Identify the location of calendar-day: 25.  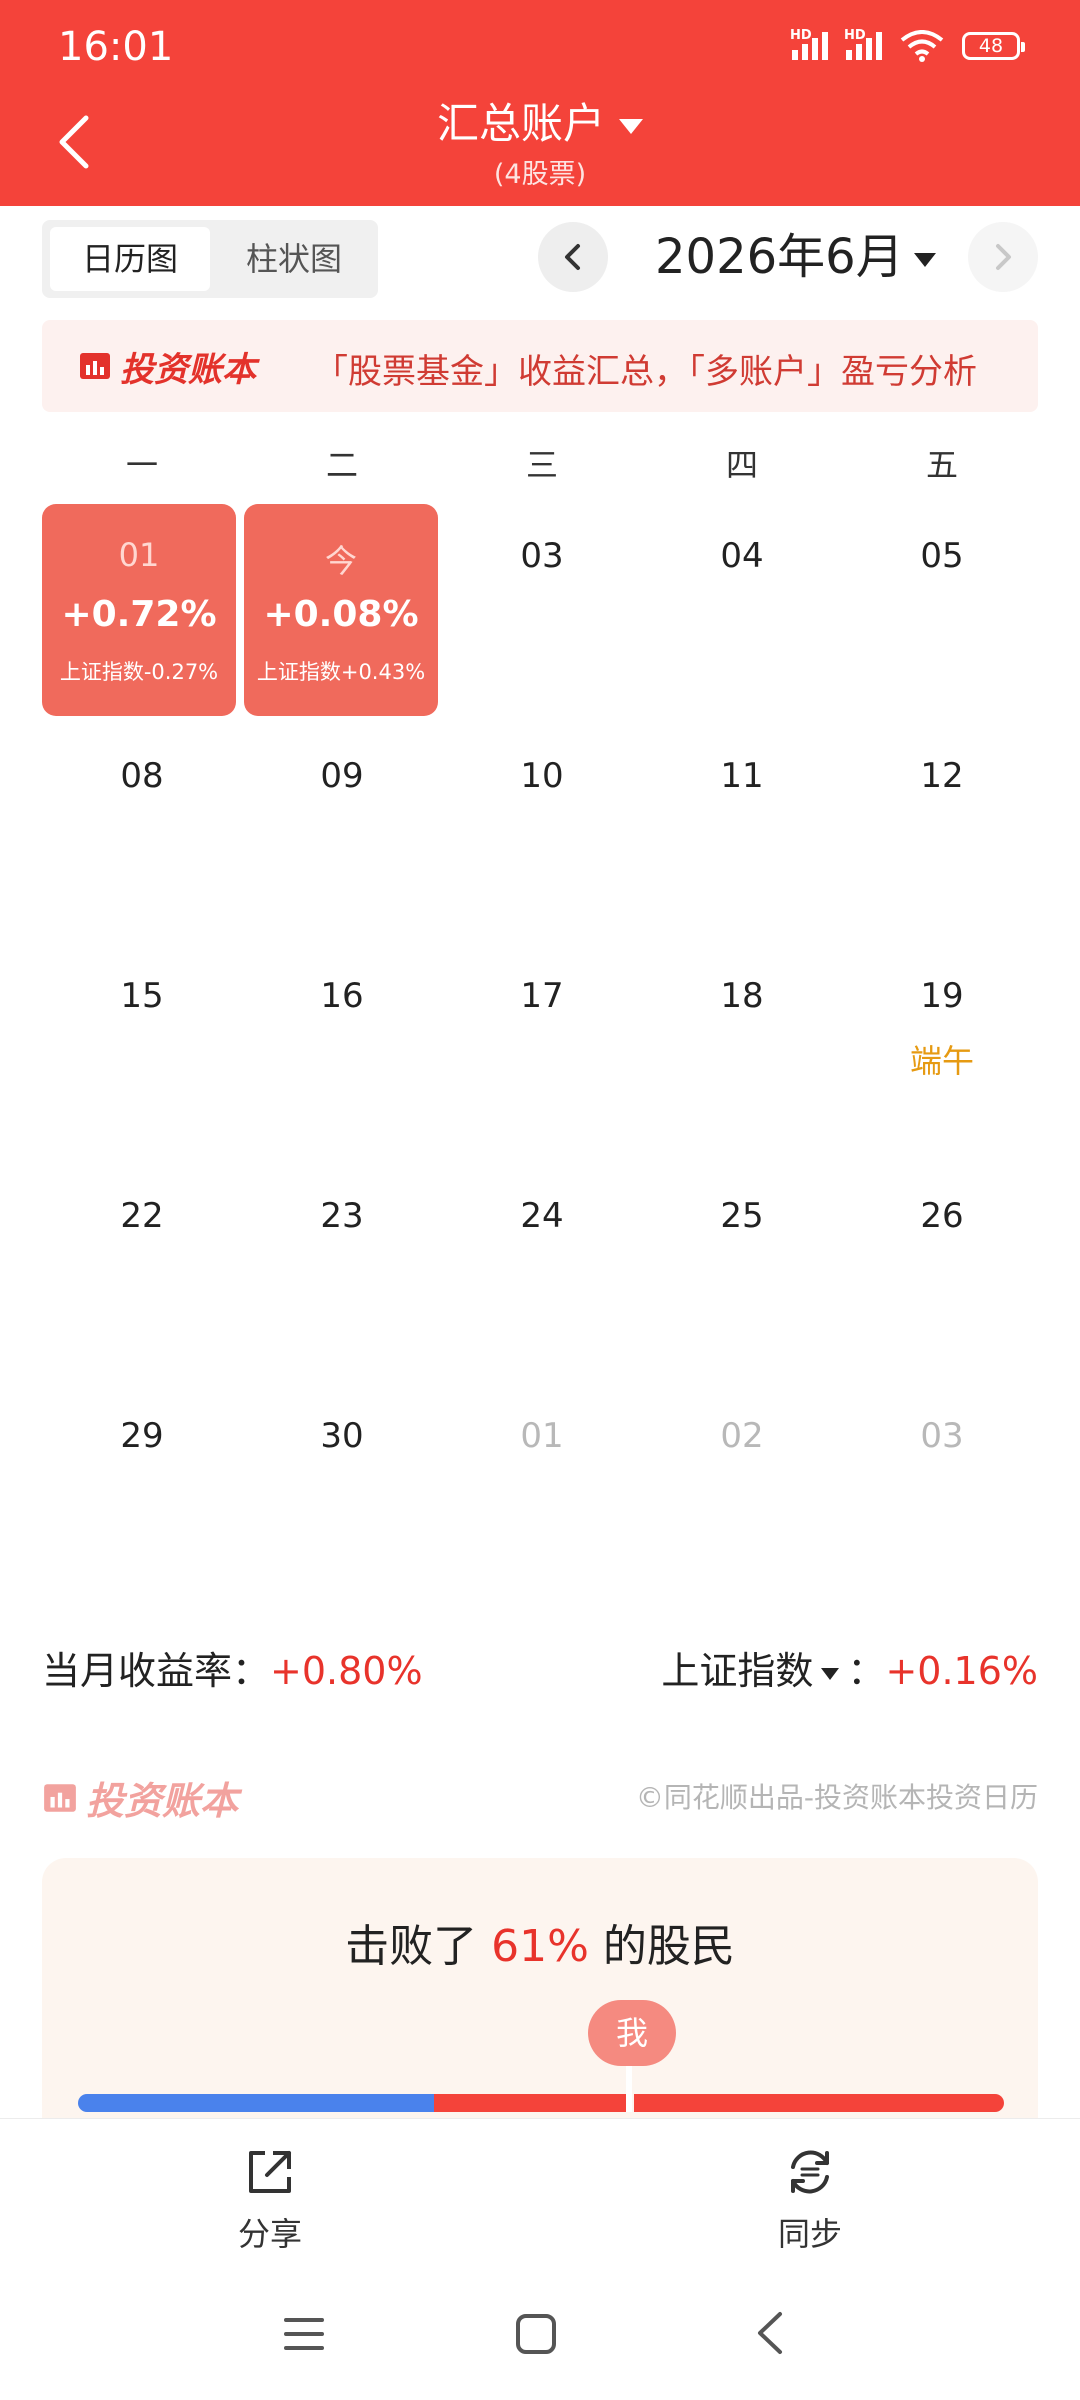
(742, 1216).